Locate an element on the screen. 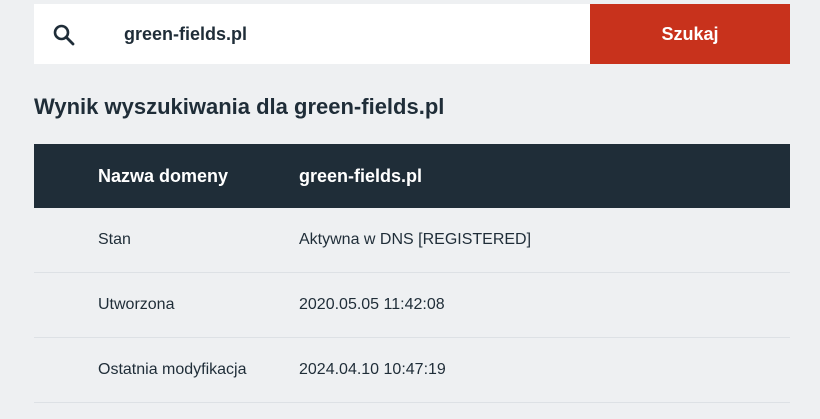 The height and width of the screenshot is (419, 820). table-row-status: Stan Aktywna w DNS [REGISTERED] is located at coordinates (412, 240).